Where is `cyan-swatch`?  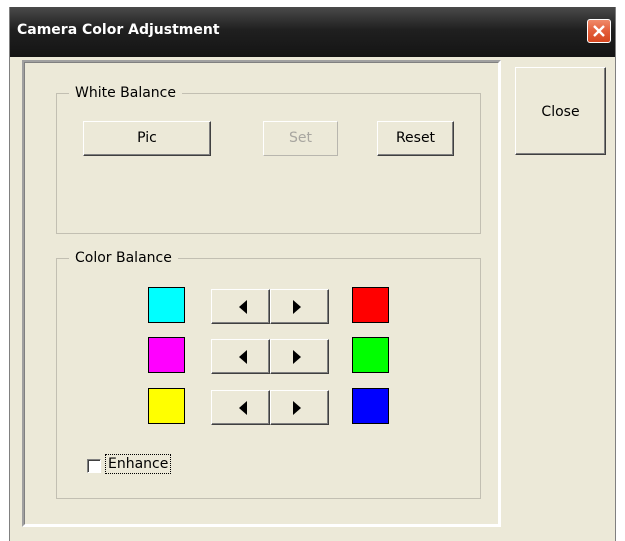
cyan-swatch is located at coordinates (166, 305).